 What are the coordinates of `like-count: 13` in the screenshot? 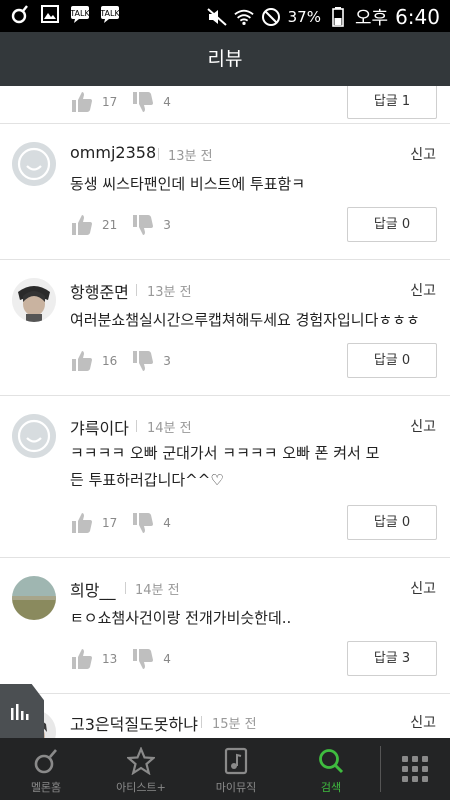 It's located at (110, 659).